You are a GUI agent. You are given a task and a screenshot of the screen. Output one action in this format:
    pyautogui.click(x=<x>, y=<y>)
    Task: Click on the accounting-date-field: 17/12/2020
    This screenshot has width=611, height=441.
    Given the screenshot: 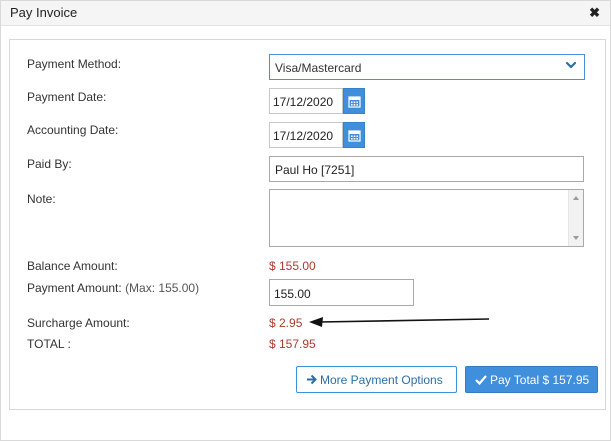 What is the action you would take?
    pyautogui.click(x=306, y=135)
    